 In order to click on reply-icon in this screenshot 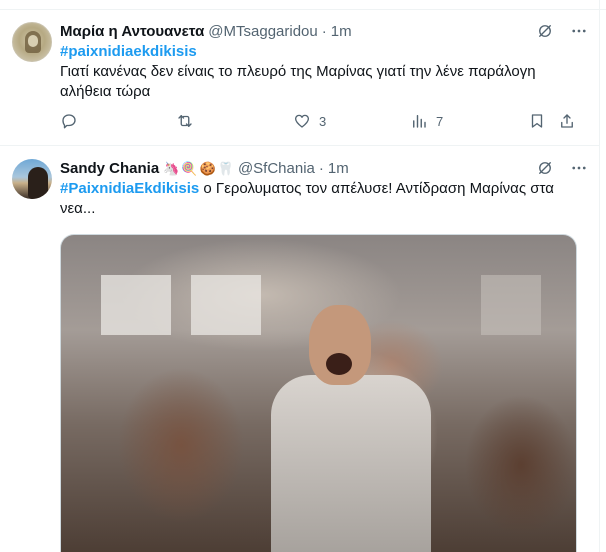, I will do `click(69, 121)`.